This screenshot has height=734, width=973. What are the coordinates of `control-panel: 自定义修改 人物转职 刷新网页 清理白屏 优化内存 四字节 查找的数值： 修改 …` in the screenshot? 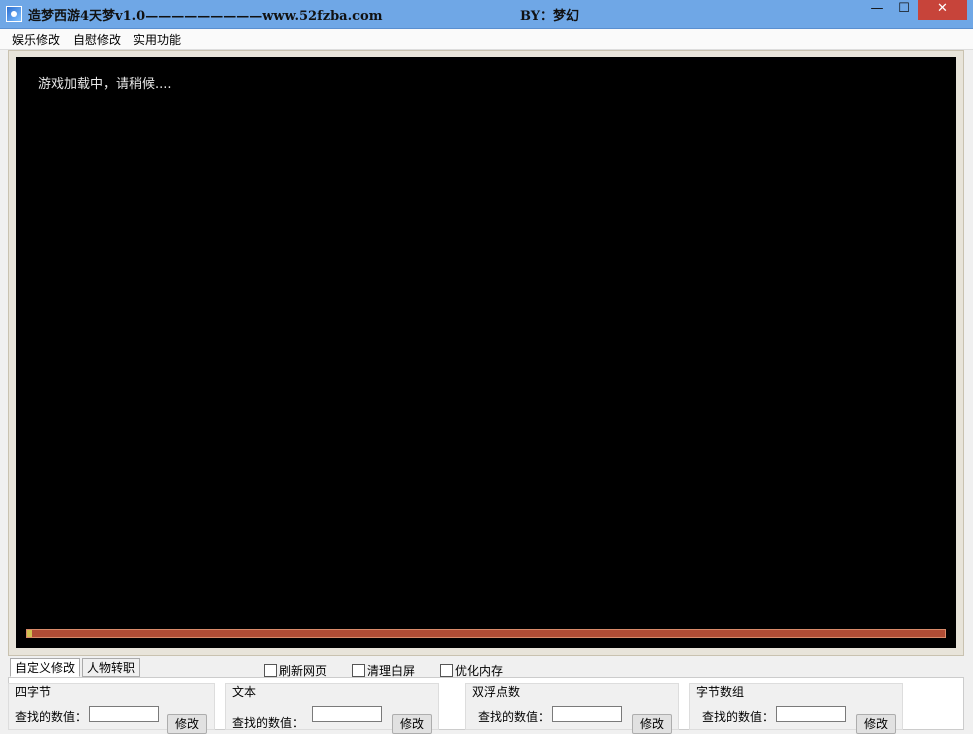 It's located at (486, 695).